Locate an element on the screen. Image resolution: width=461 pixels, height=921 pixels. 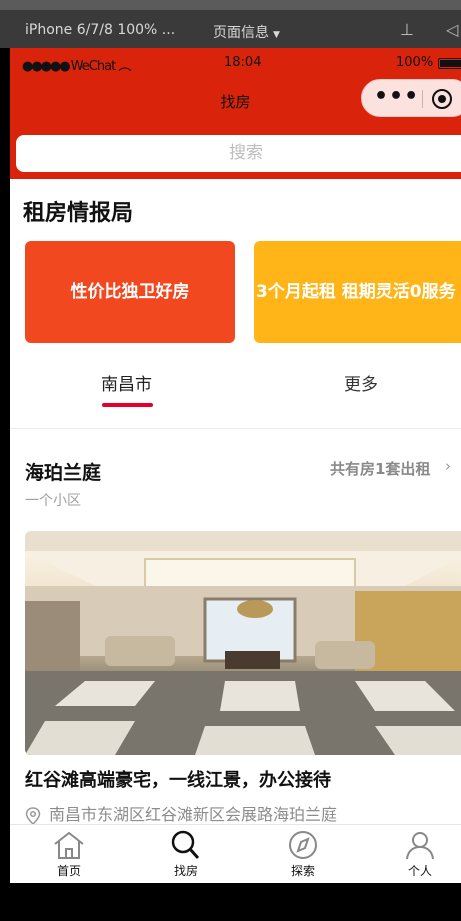
tab-nanchang: 南昌市 is located at coordinates (126, 382).